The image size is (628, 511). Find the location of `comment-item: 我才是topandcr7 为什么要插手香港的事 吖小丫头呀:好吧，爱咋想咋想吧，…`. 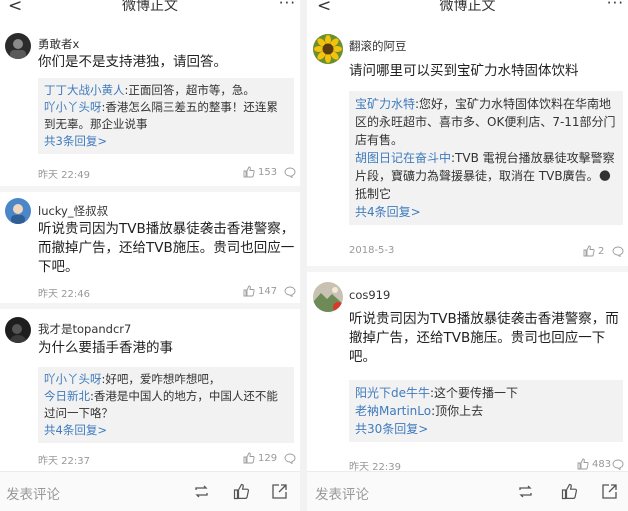

comment-item: 我才是topandcr7 为什么要插手香港的事 吖小丫头呀:好吧，爱咋想咋想吧，… is located at coordinates (150, 392).